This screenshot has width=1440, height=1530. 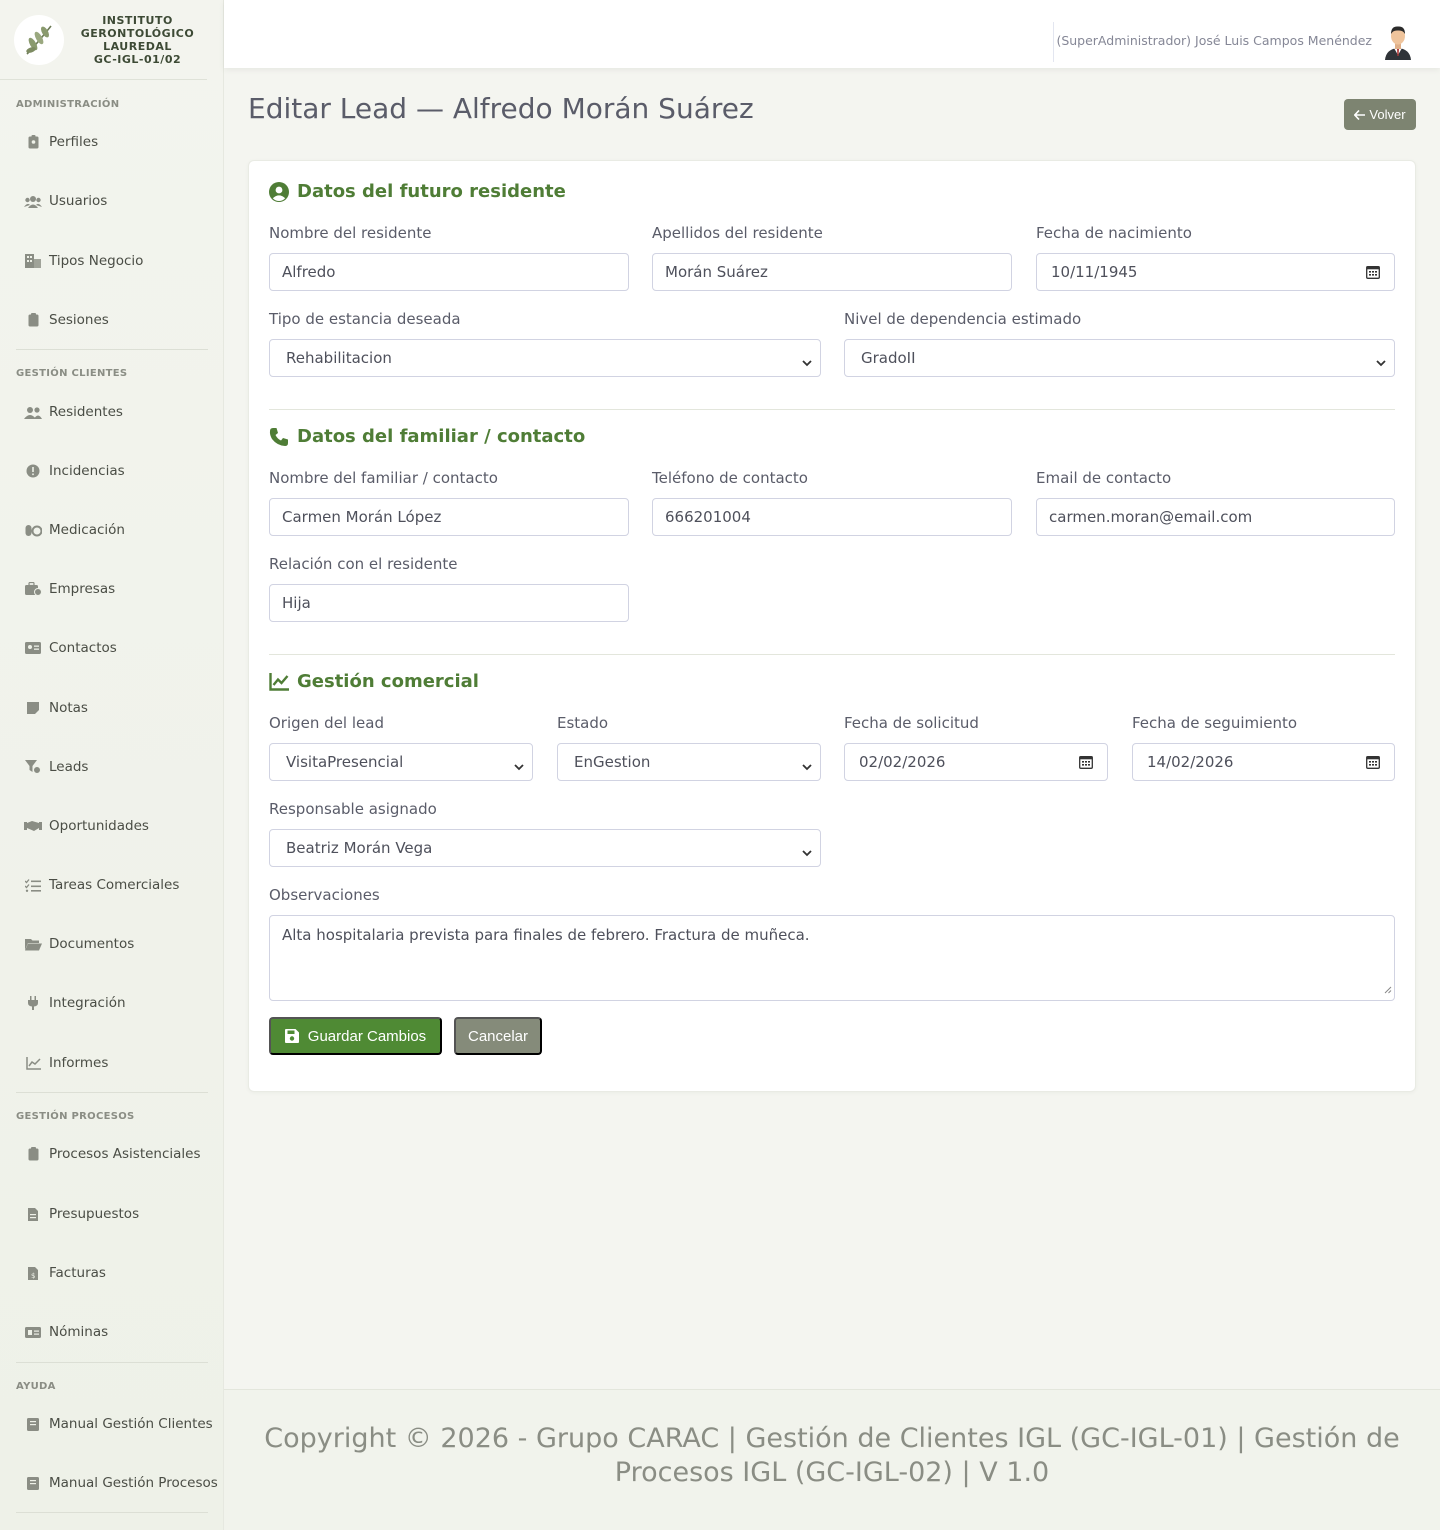 What do you see at coordinates (86, 412) in the screenshot?
I see `sidebar-item-label: Residentes` at bounding box center [86, 412].